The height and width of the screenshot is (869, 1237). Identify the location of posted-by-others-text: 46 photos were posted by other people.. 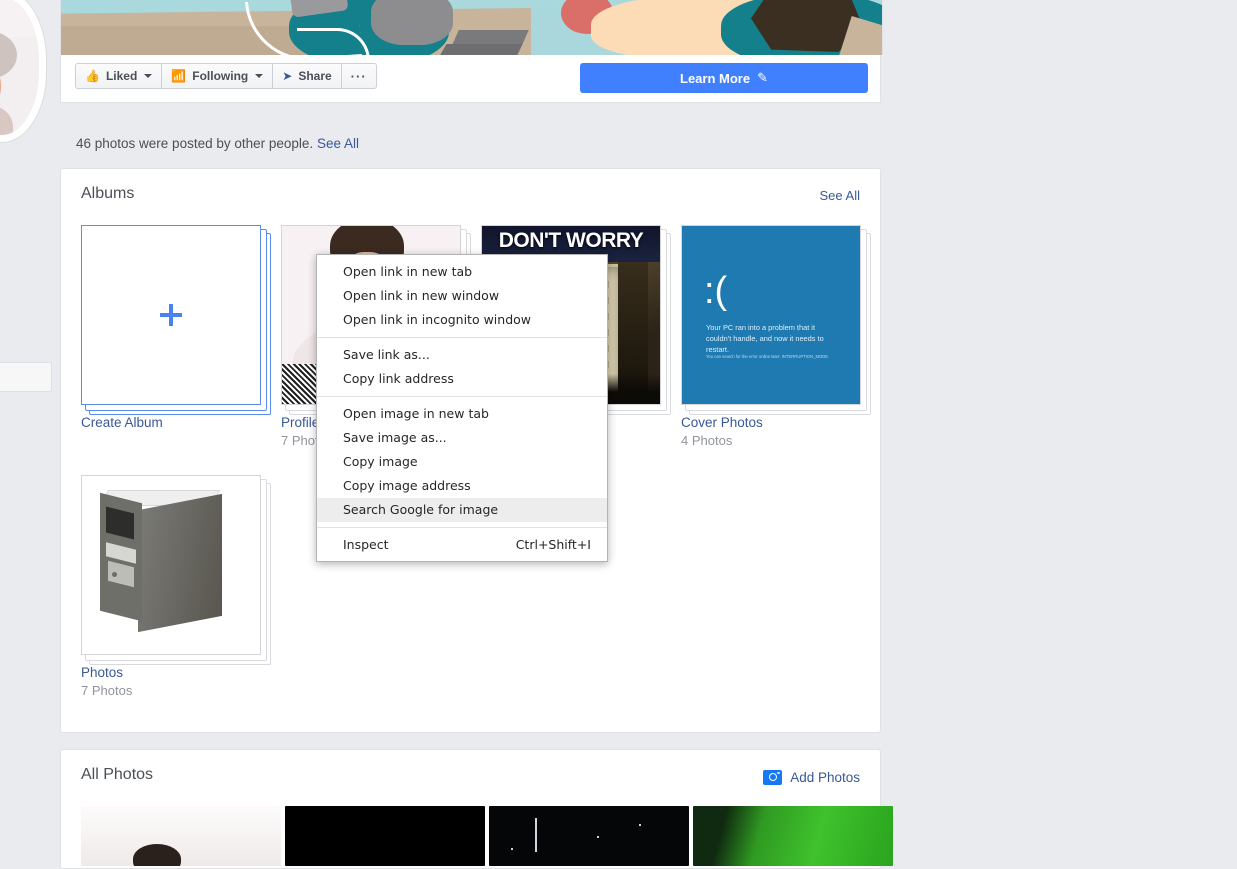
(195, 143).